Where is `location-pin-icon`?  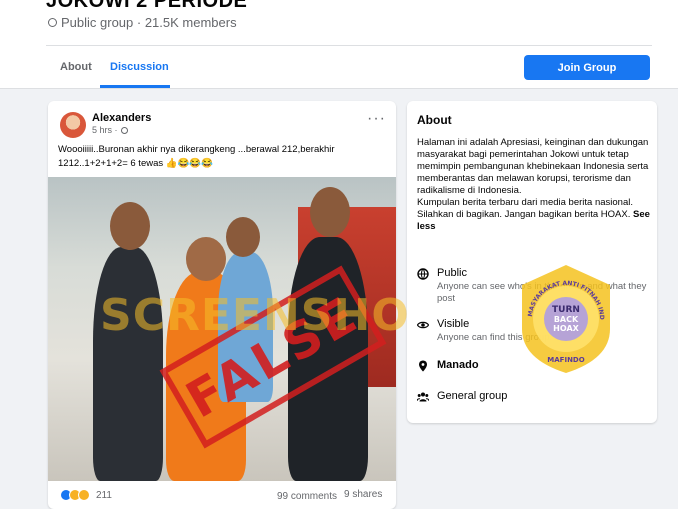
location-pin-icon is located at coordinates (423, 366).